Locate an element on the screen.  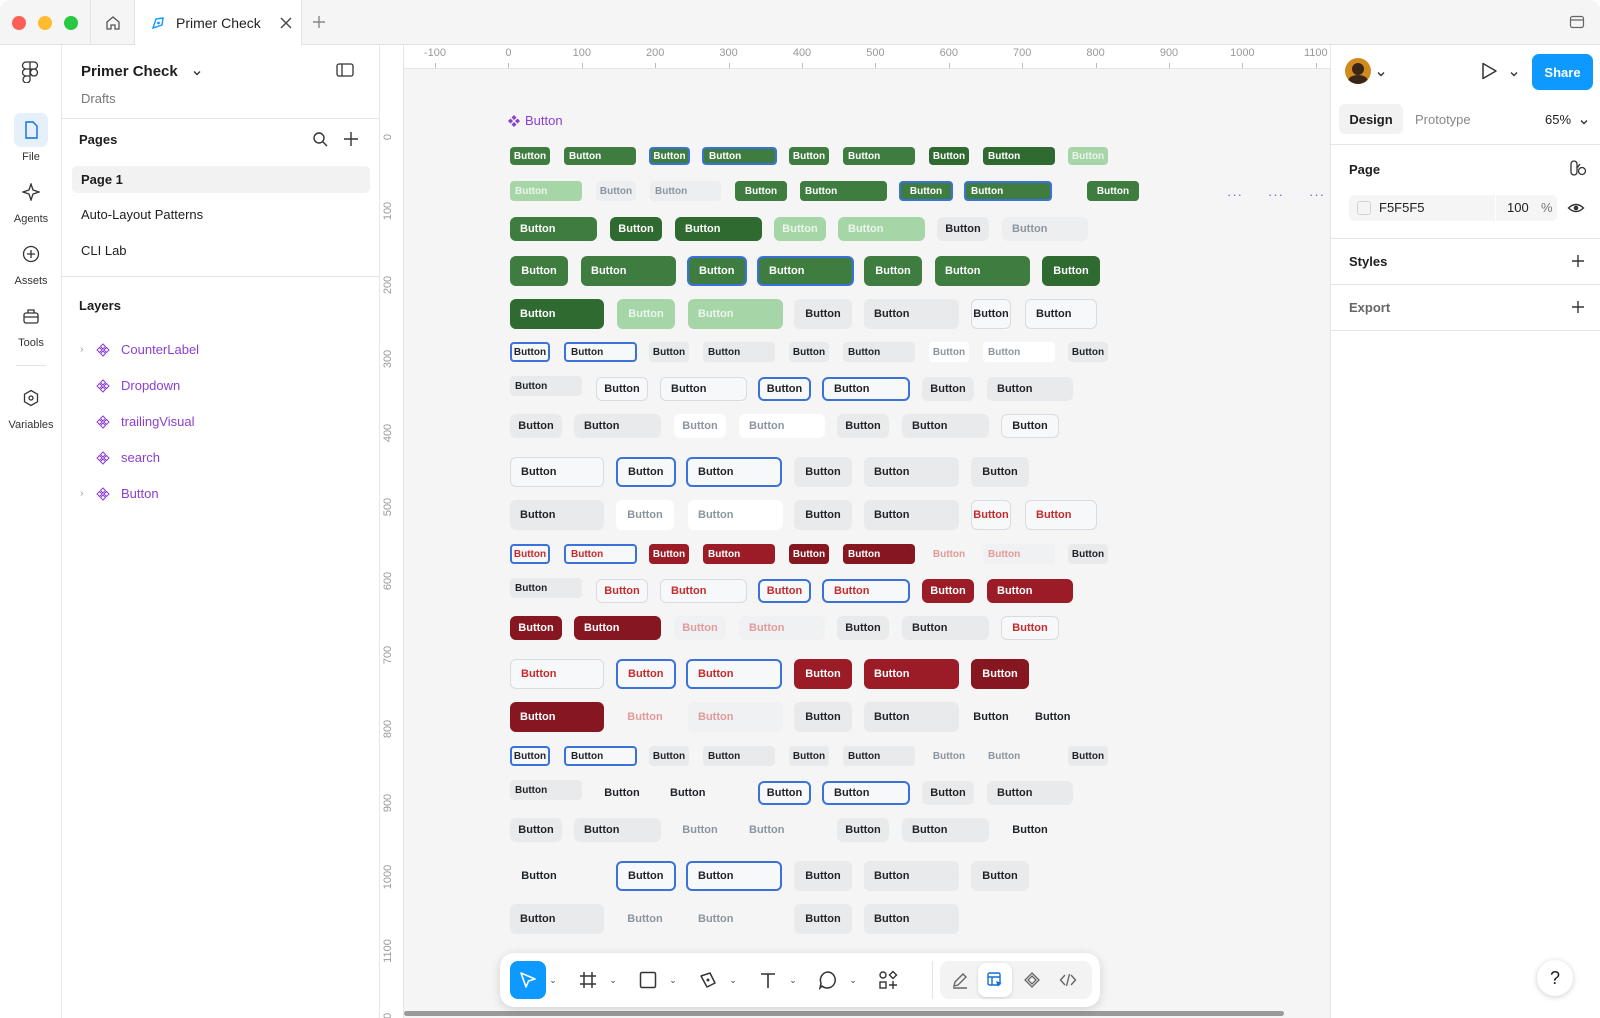
add-export-button is located at coordinates (1578, 309).